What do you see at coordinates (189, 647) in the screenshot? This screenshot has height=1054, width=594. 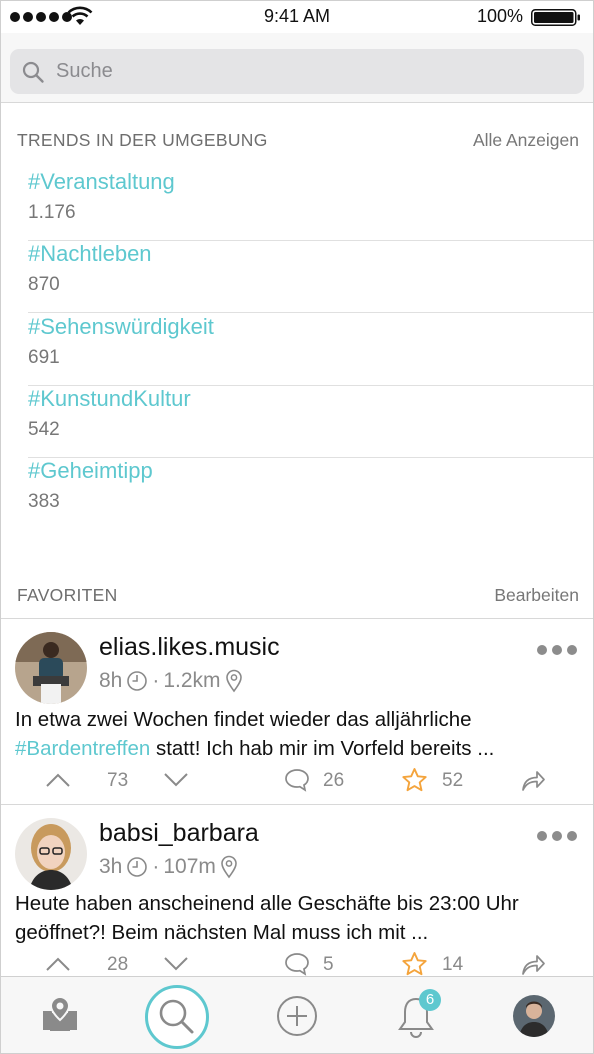 I see `username: elias.likes.music` at bounding box center [189, 647].